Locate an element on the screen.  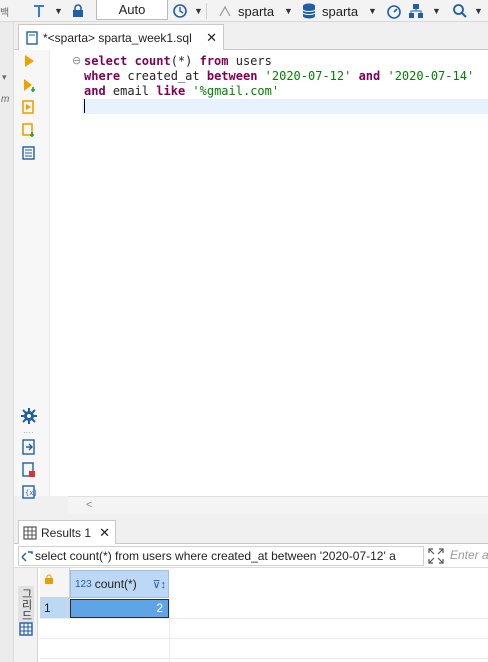
tab-results-1: Results 1 ✕ is located at coordinates (67, 532).